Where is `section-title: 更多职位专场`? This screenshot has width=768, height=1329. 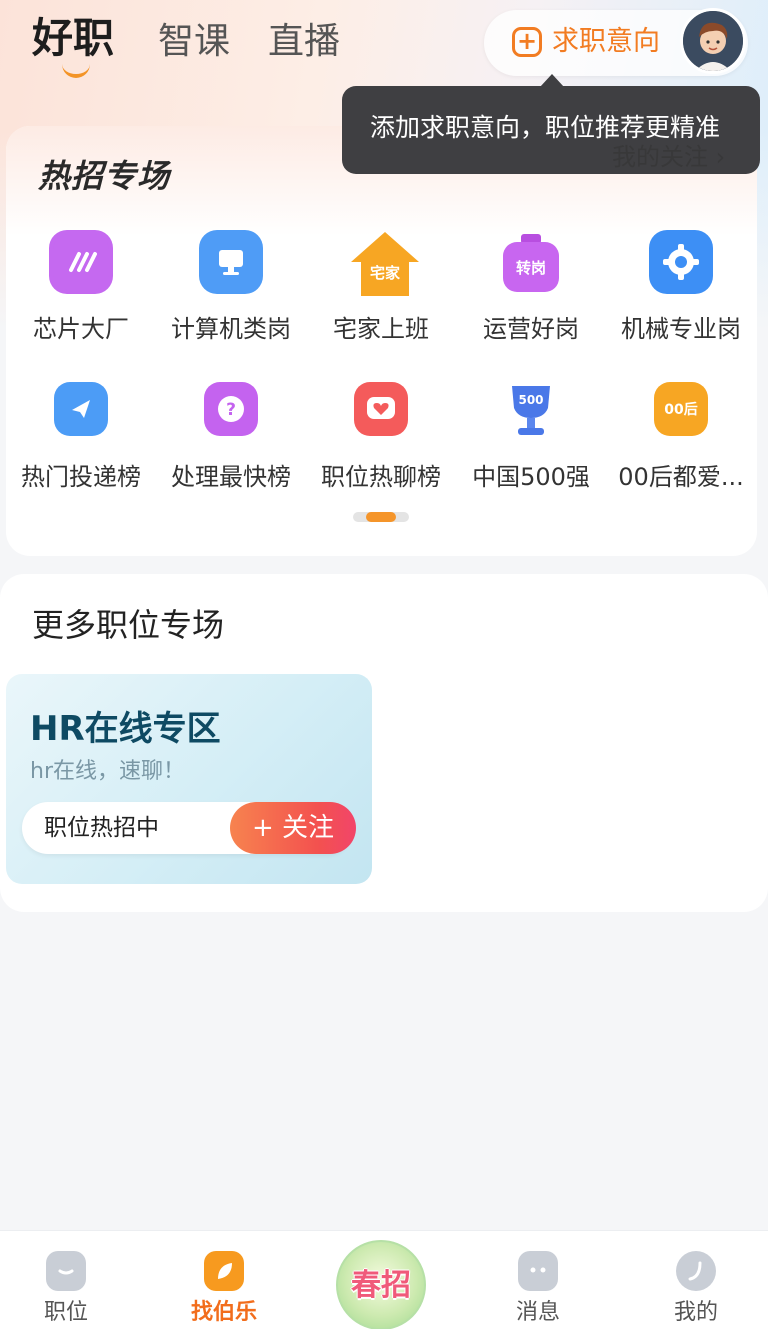 section-title: 更多职位专场 is located at coordinates (128, 625).